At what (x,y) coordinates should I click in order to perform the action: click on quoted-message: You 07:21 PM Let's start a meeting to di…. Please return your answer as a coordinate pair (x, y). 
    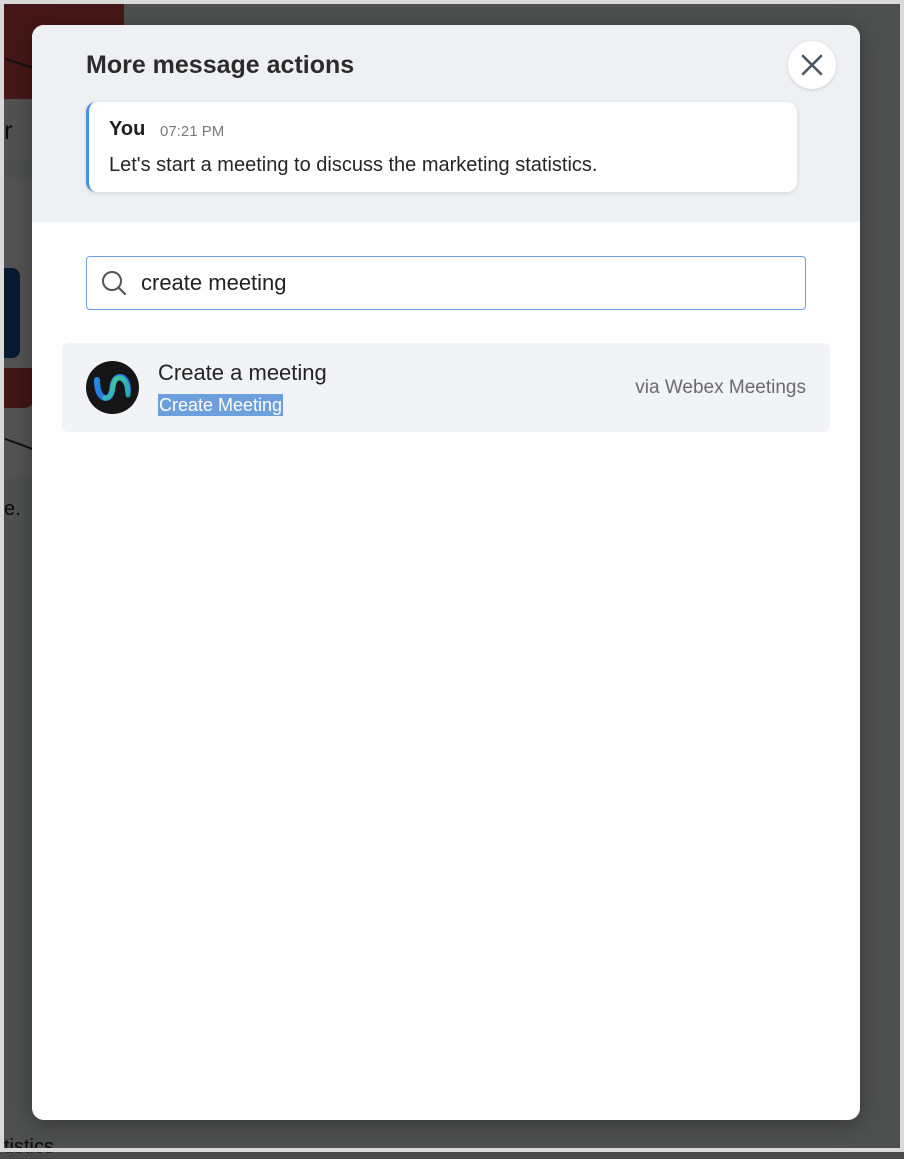
    Looking at the image, I should click on (441, 147).